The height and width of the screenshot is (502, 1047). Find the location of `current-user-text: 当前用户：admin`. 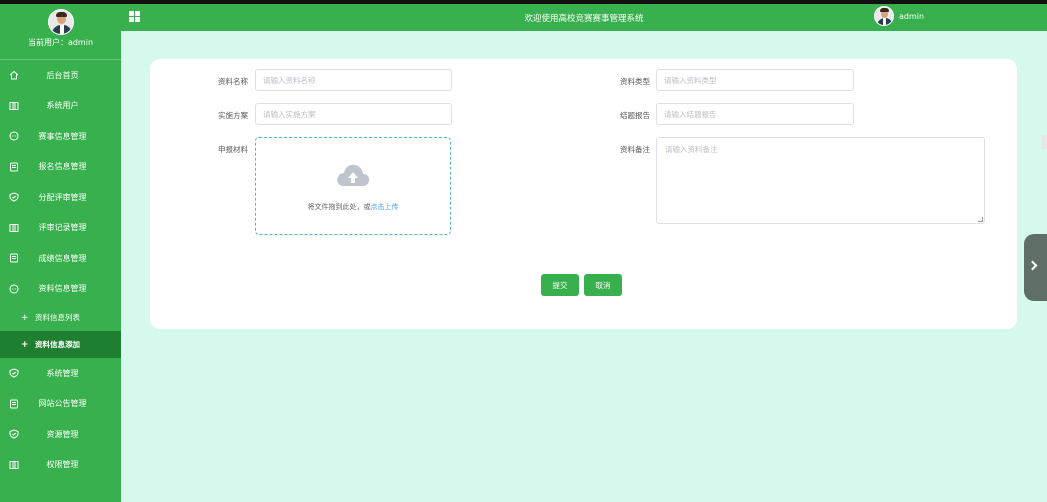

current-user-text: 当前用户：admin is located at coordinates (60, 42).